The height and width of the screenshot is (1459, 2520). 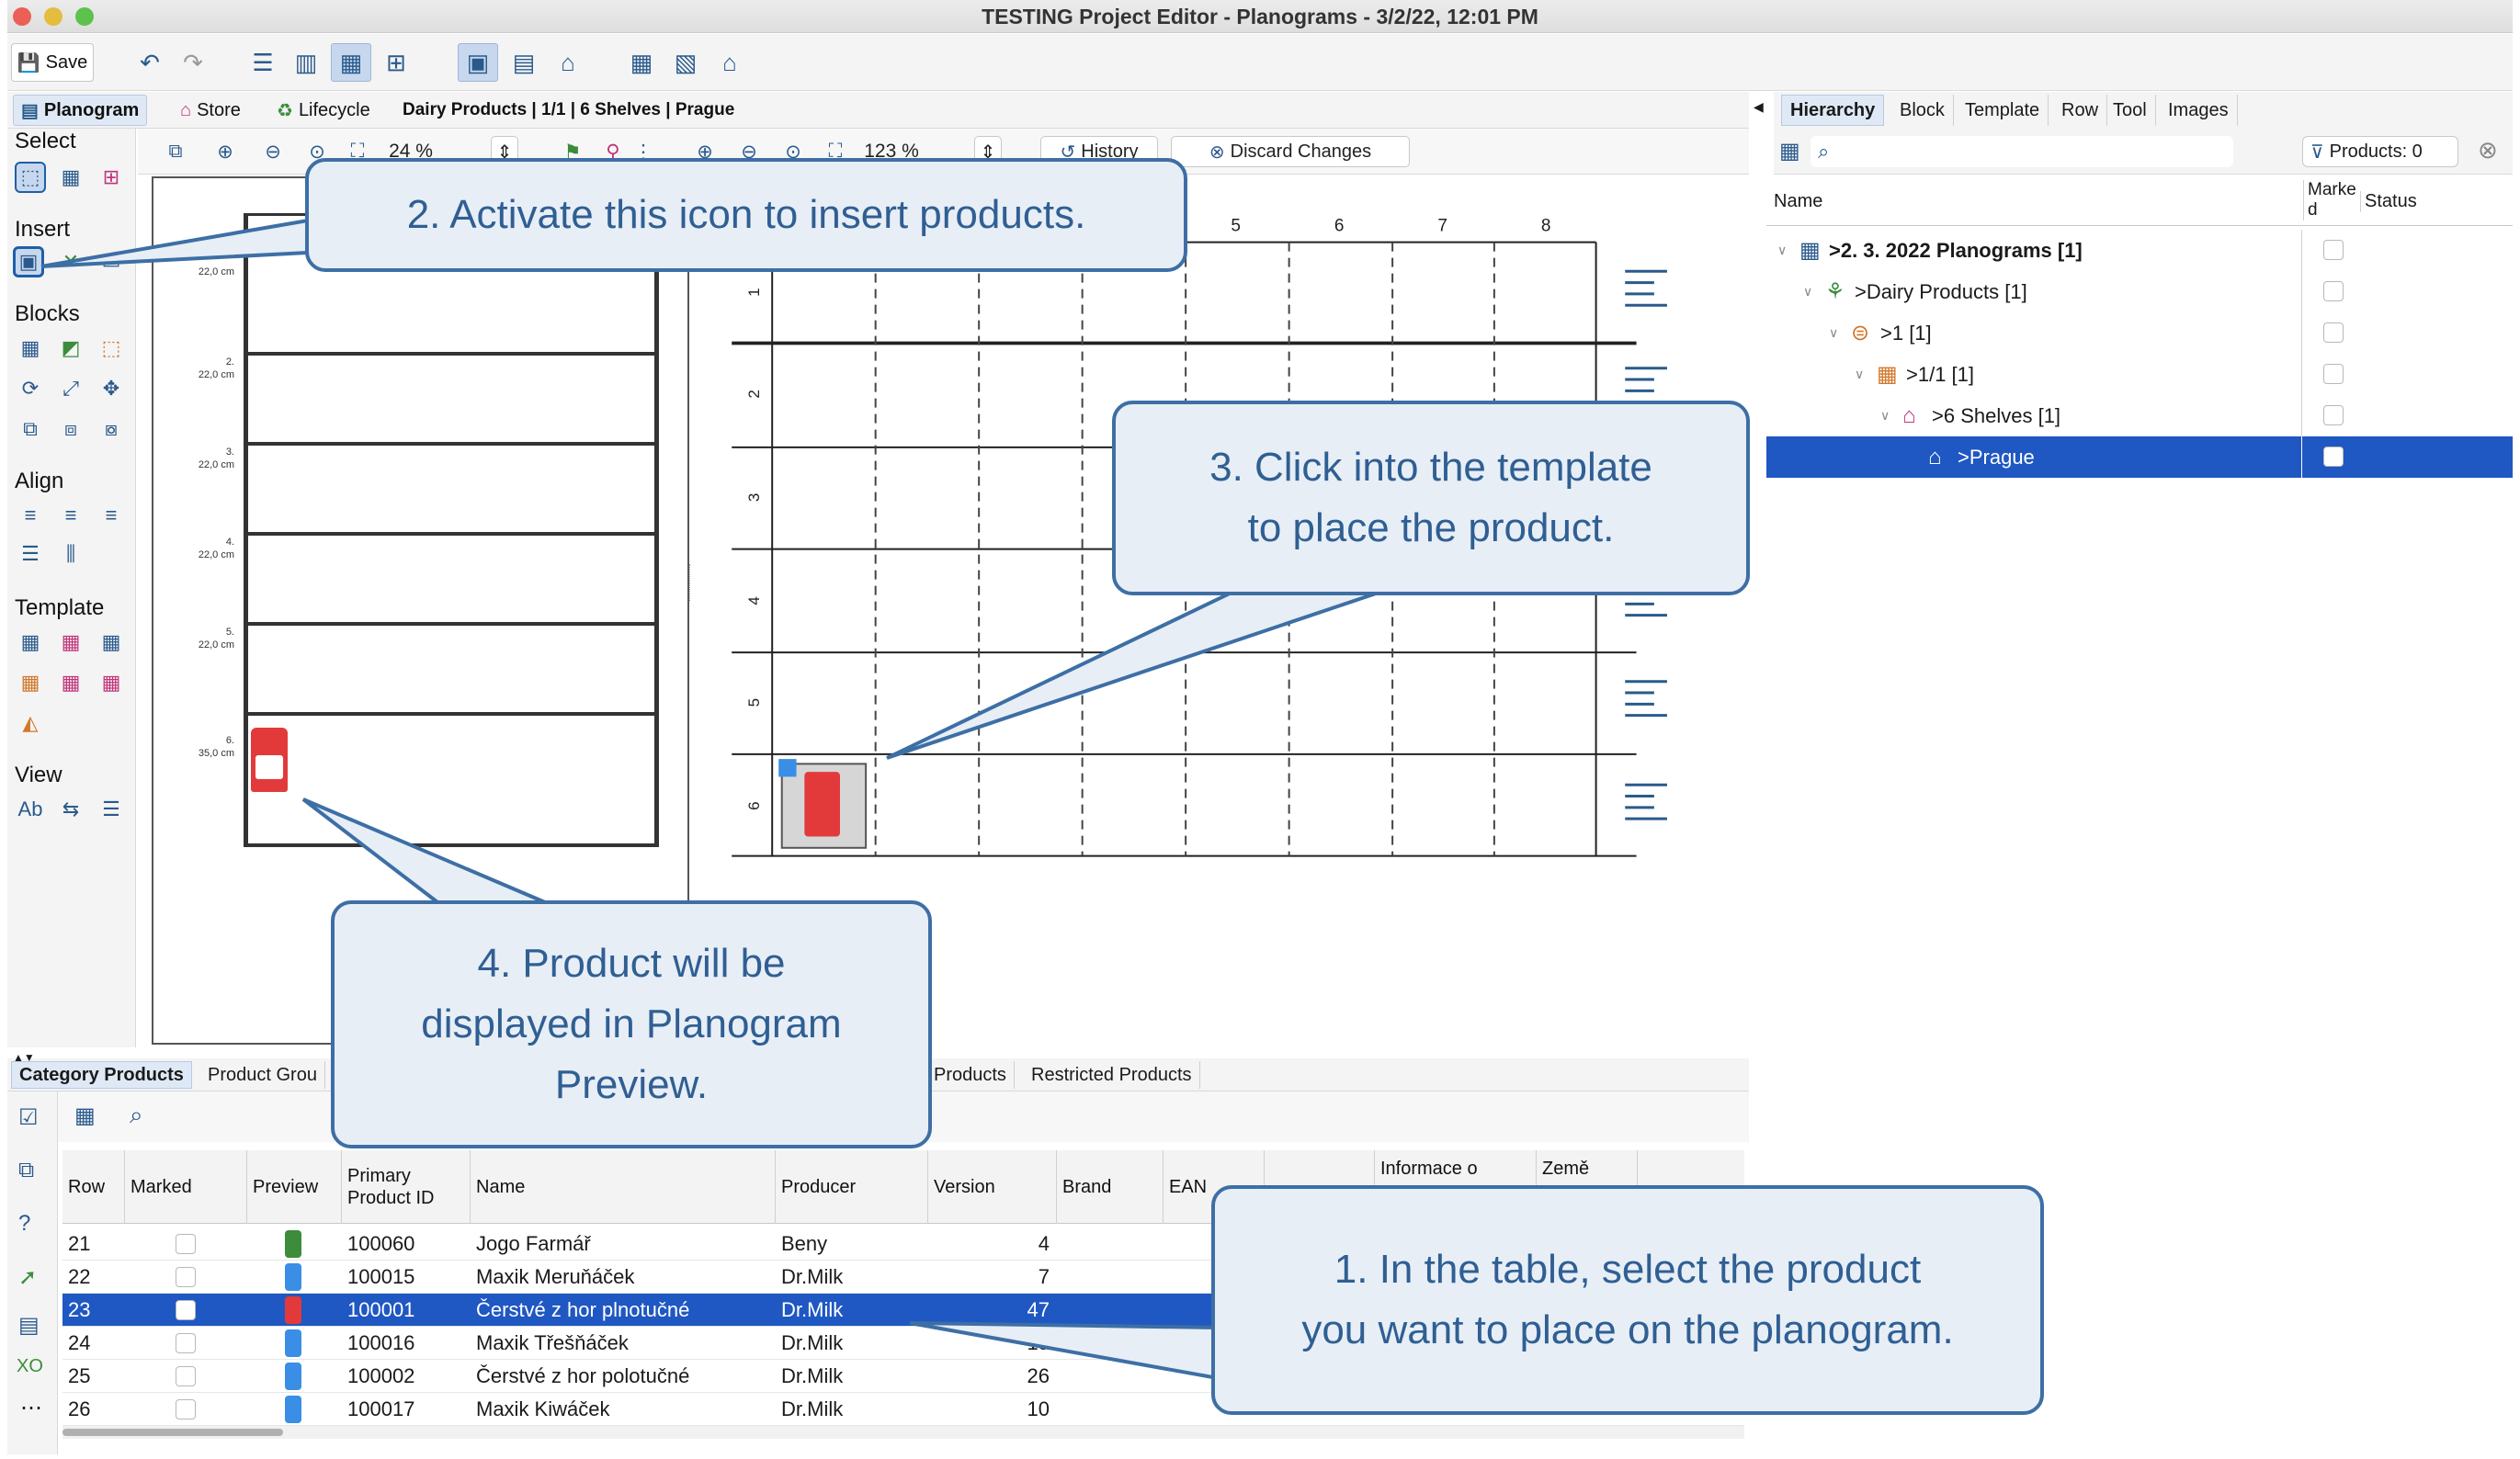 I want to click on align-justify-icon: ☰, so click(x=30, y=554).